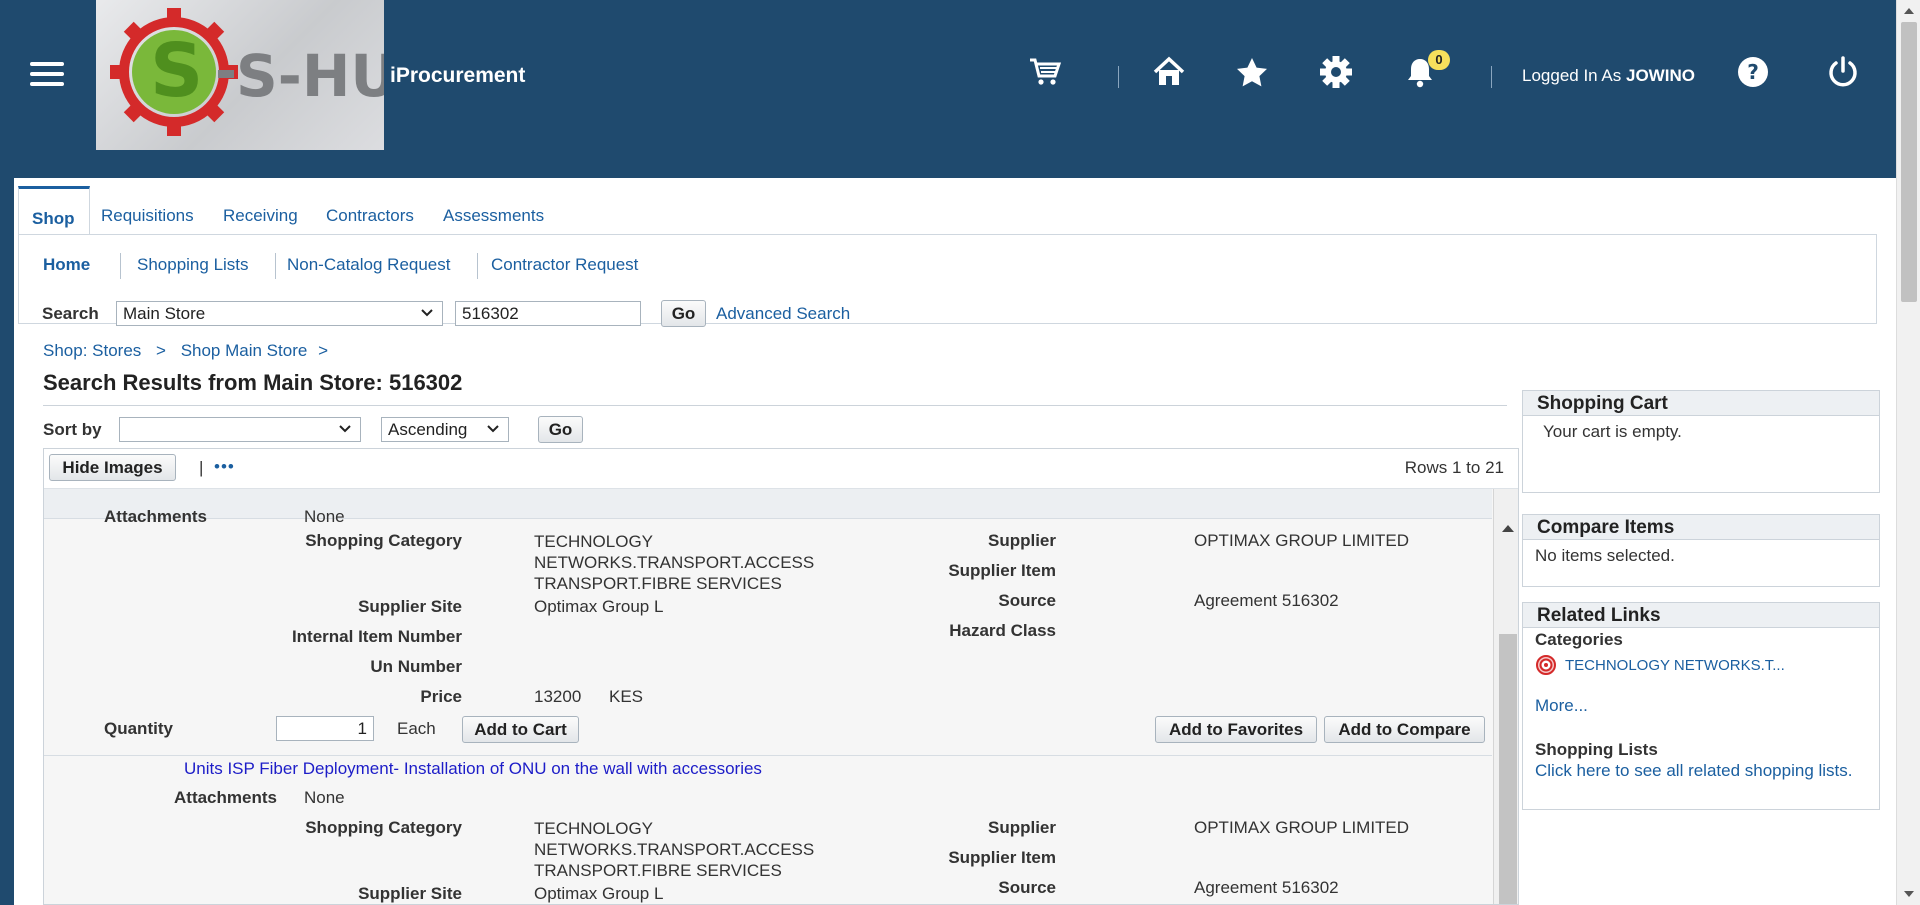 The height and width of the screenshot is (905, 1920). I want to click on results-scroll-thumb, so click(1508, 769).